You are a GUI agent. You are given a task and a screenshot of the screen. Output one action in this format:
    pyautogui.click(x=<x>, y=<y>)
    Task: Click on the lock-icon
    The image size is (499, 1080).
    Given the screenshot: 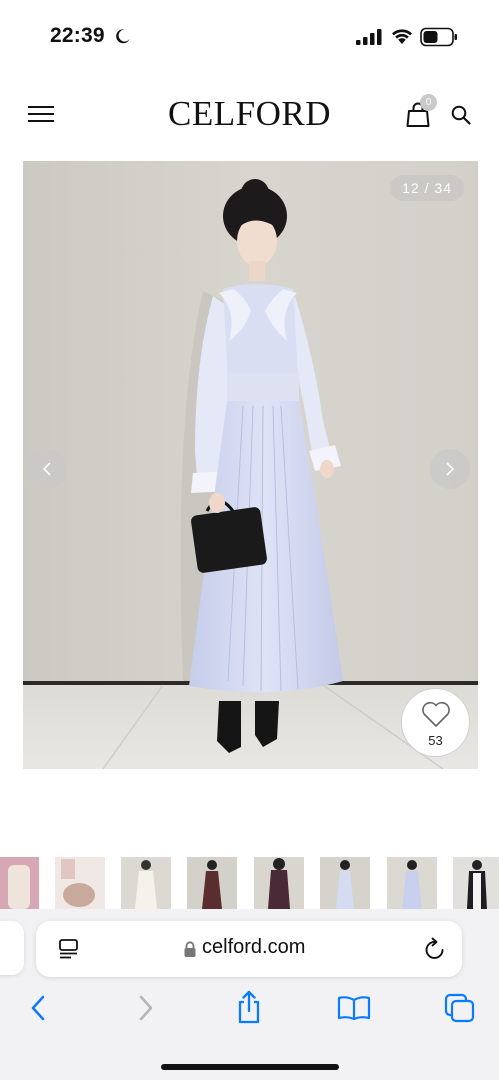 What is the action you would take?
    pyautogui.click(x=190, y=949)
    